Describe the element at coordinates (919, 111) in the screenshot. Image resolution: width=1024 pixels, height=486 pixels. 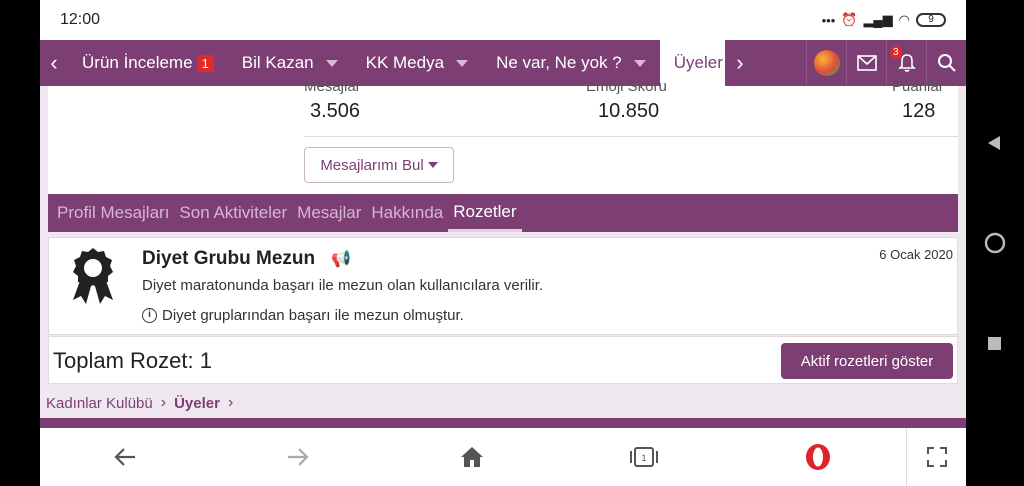
I see `points-value: 128` at that location.